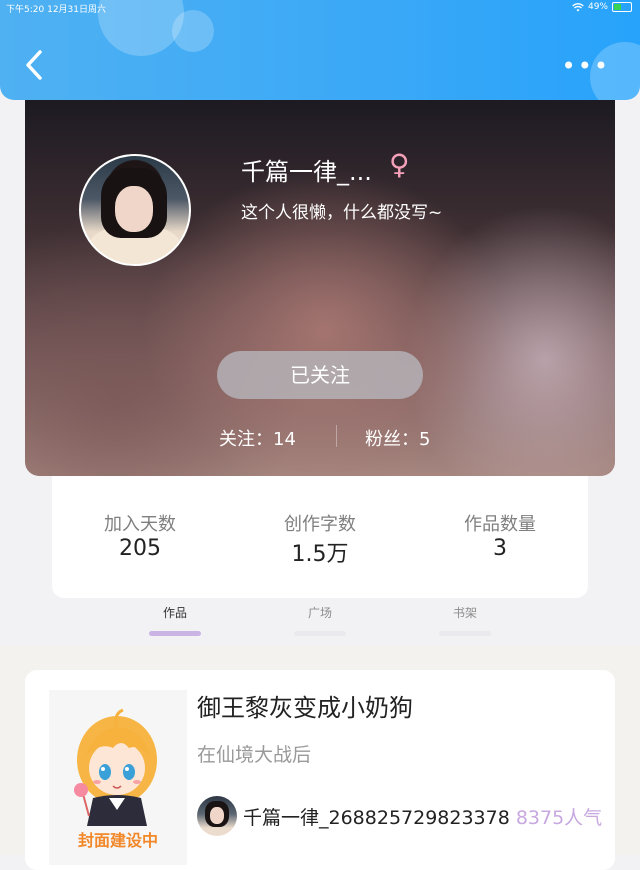 This screenshot has height=870, width=640. I want to click on tab-bookshelf: 书架, so click(465, 620).